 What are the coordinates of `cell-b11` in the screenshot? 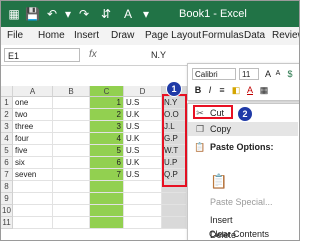 It's located at (71, 223).